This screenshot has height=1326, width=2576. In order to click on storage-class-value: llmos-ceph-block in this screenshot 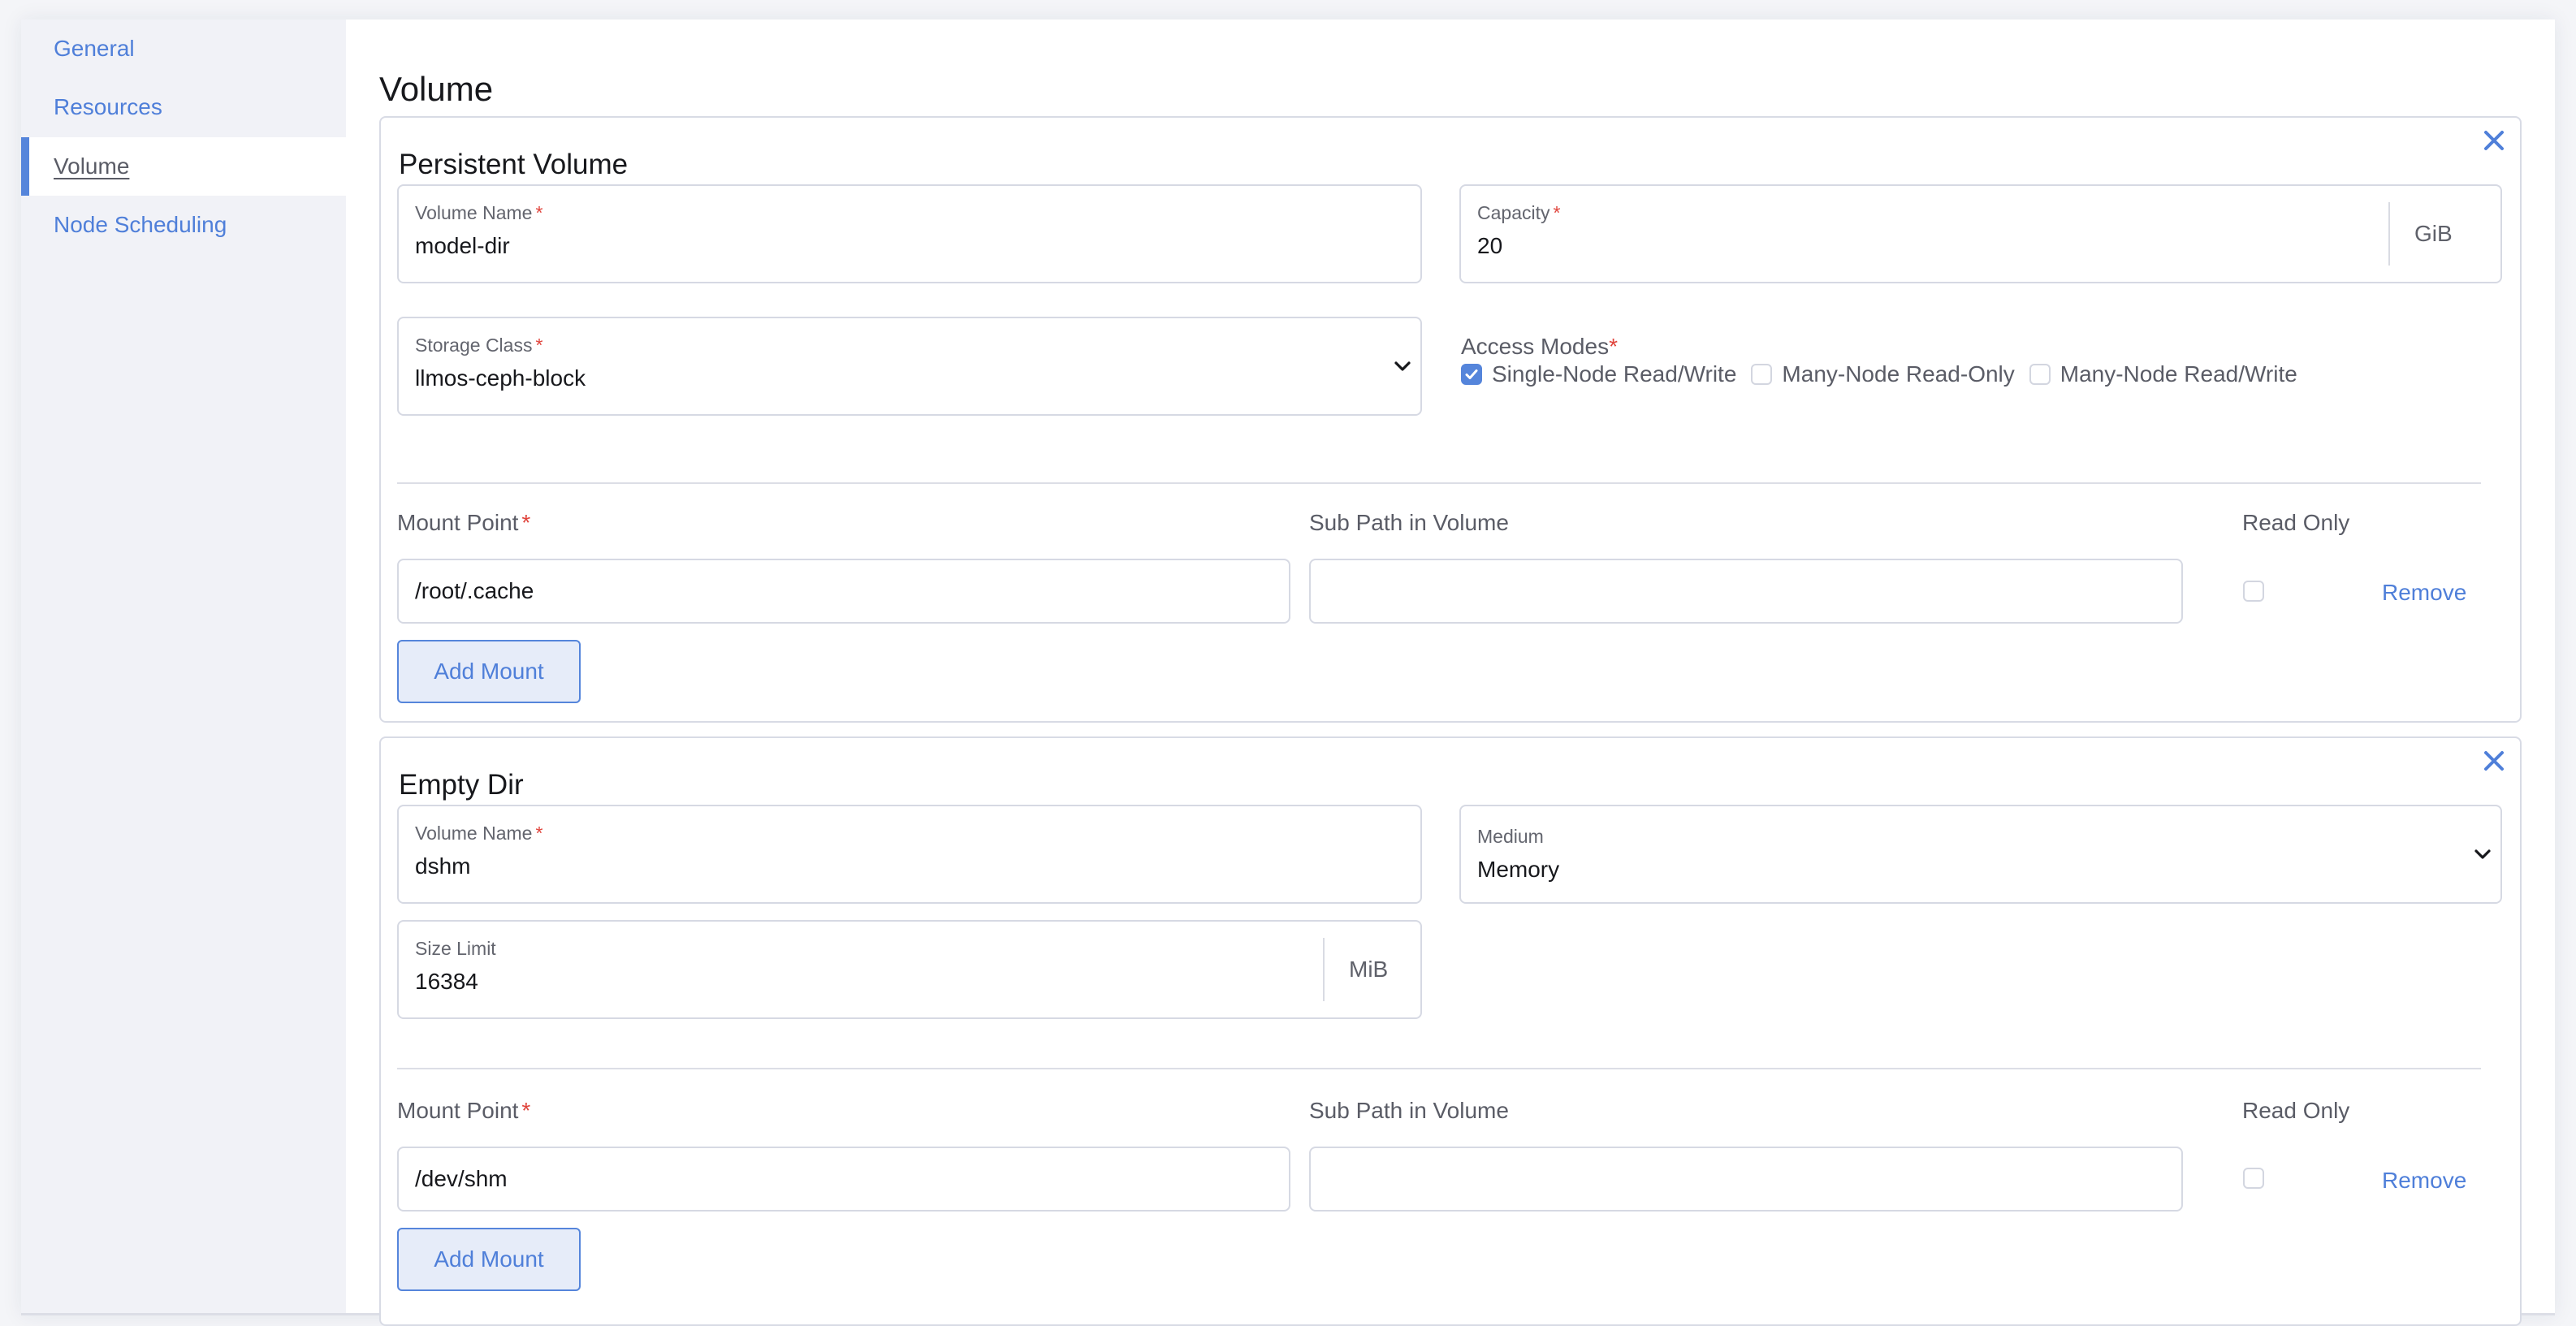, I will do `click(500, 378)`.